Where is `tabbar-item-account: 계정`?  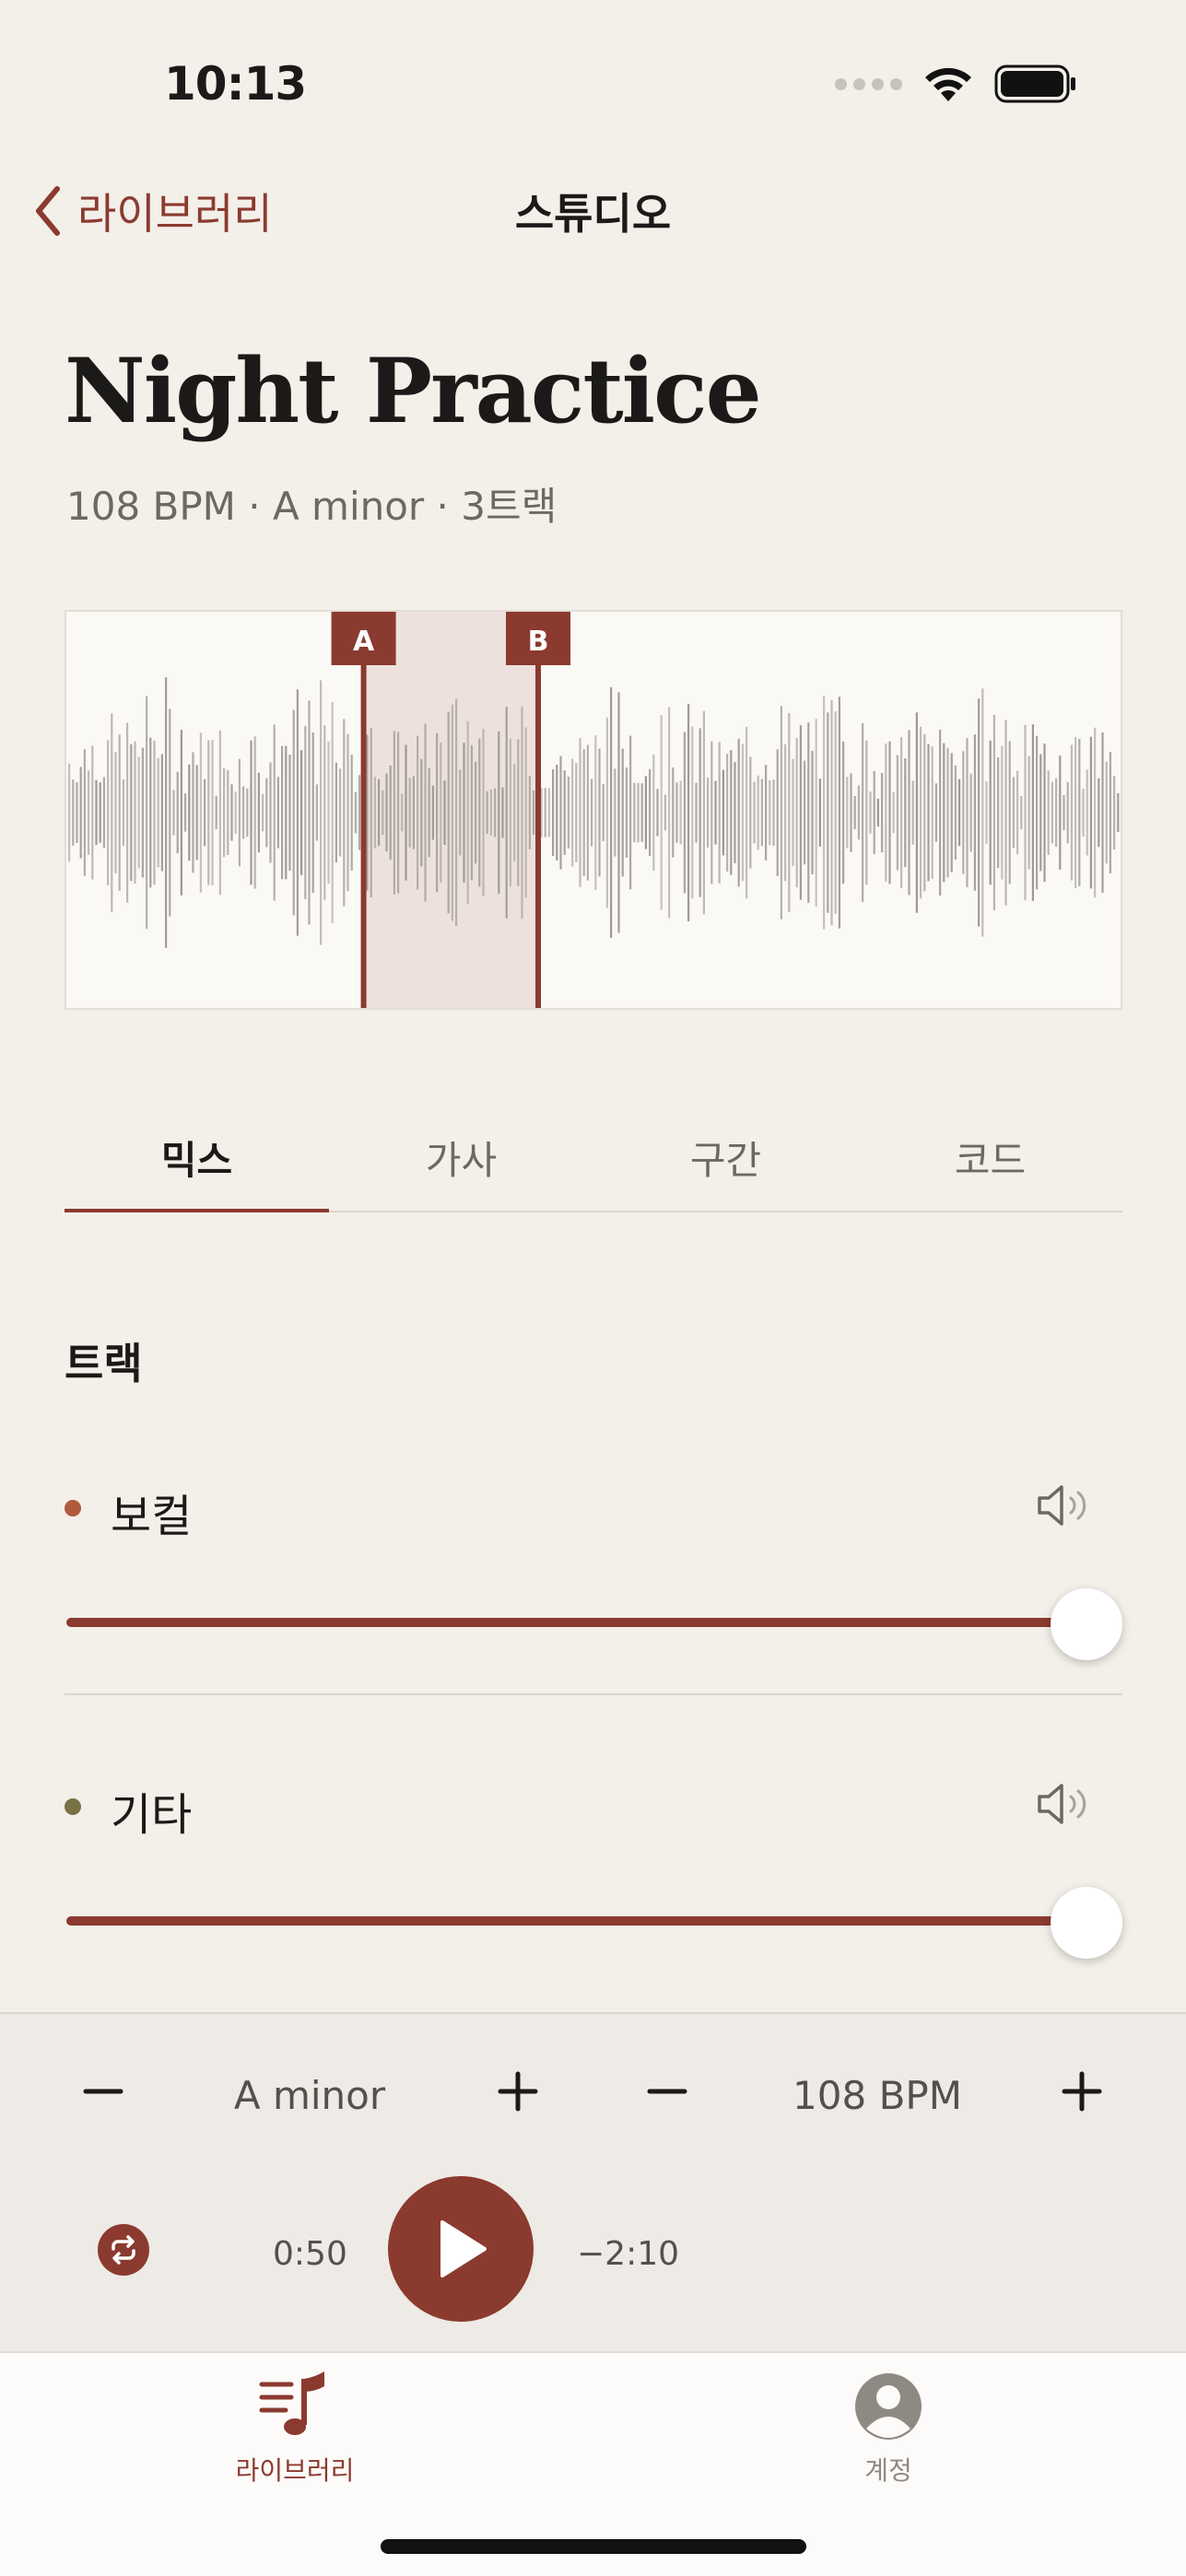
tabbar-item-account: 계정 is located at coordinates (888, 2429).